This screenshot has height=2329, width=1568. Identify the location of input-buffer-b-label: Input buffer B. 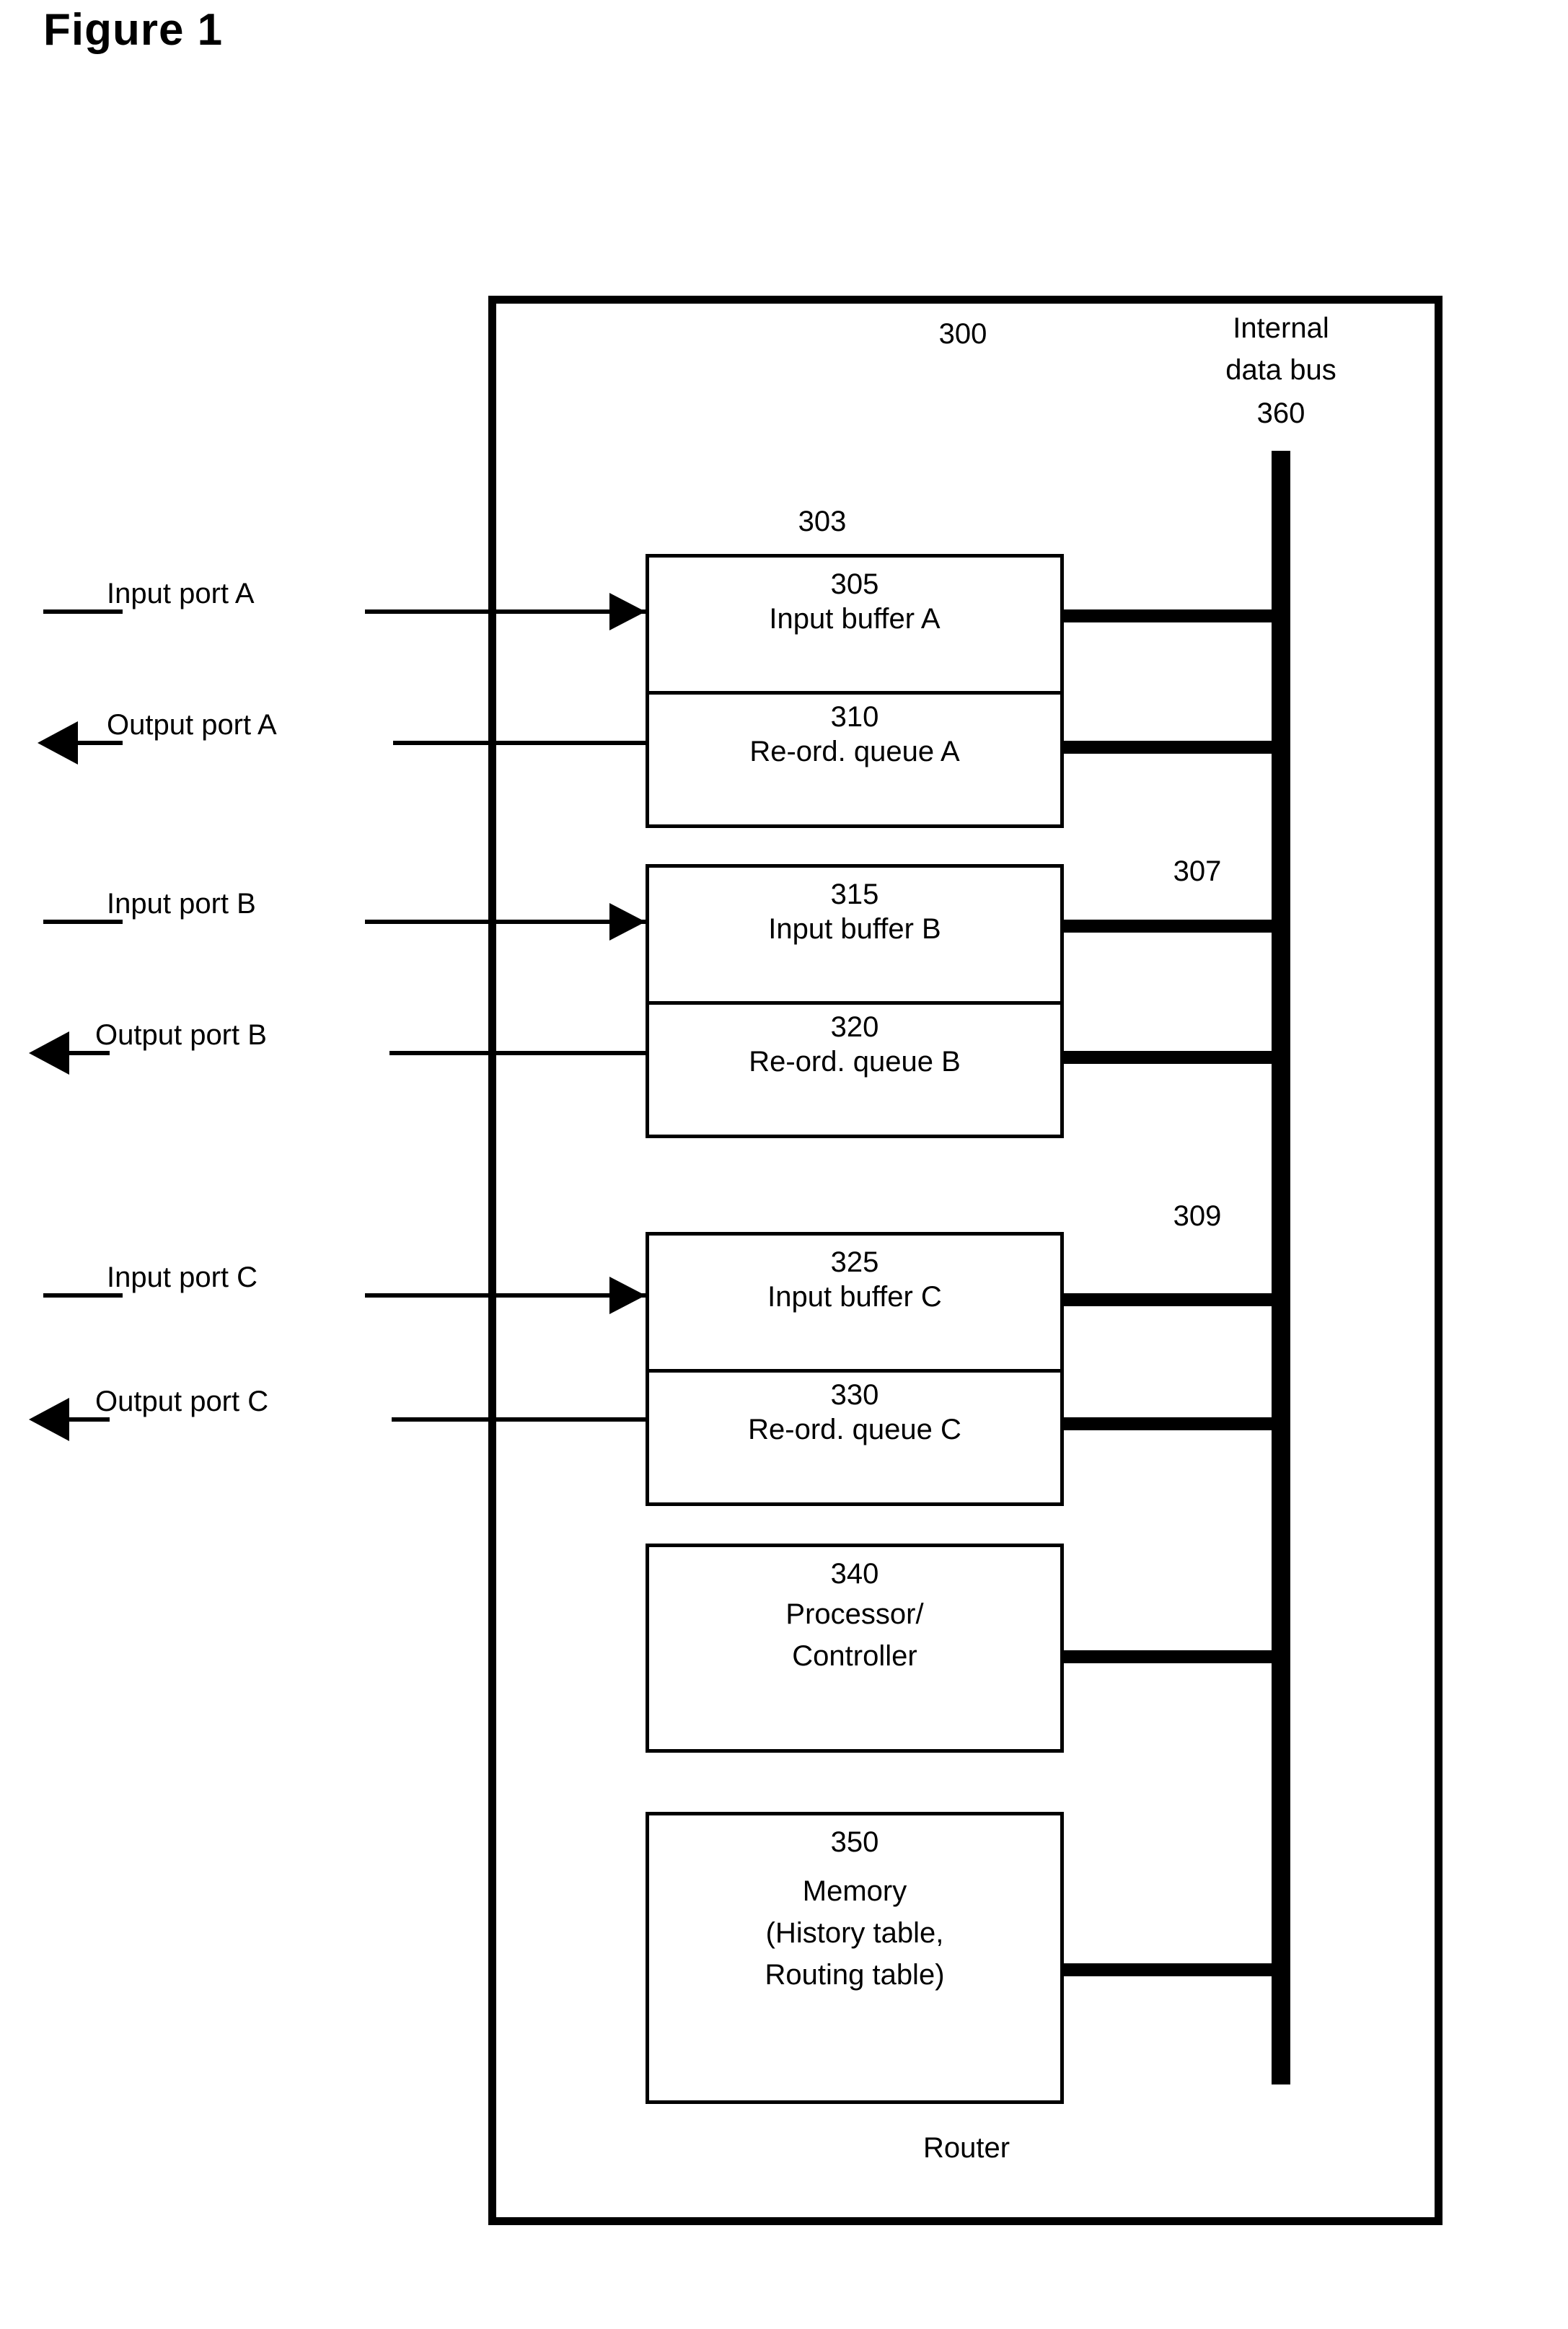
(855, 929).